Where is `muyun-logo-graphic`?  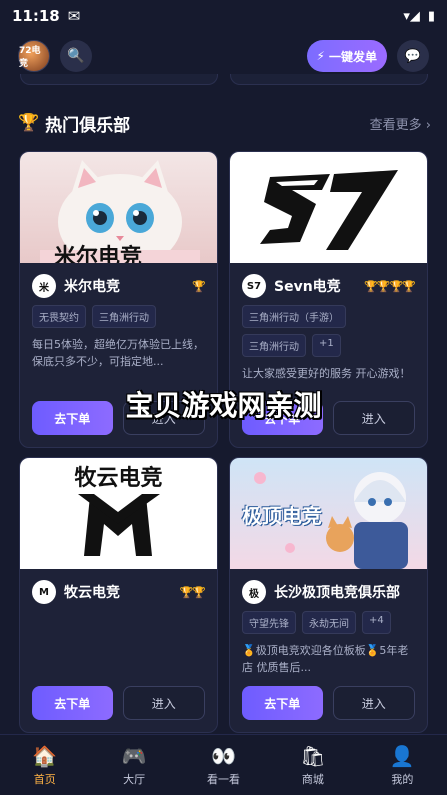
muyun-logo-graphic is located at coordinates (119, 525).